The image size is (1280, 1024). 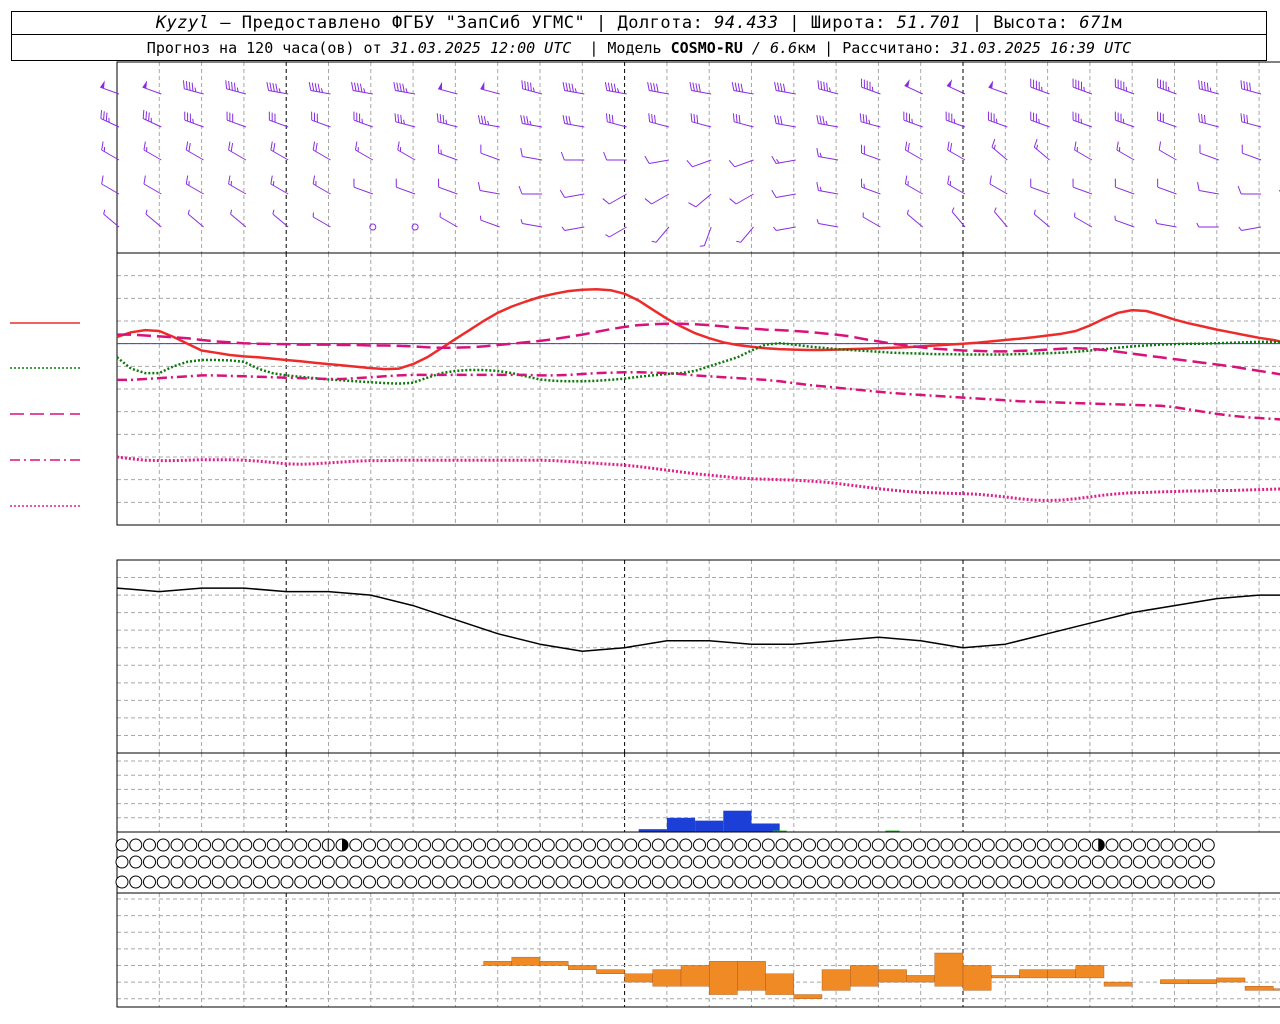 What do you see at coordinates (698, 349) in the screenshot?
I see `series-line-t850` at bounding box center [698, 349].